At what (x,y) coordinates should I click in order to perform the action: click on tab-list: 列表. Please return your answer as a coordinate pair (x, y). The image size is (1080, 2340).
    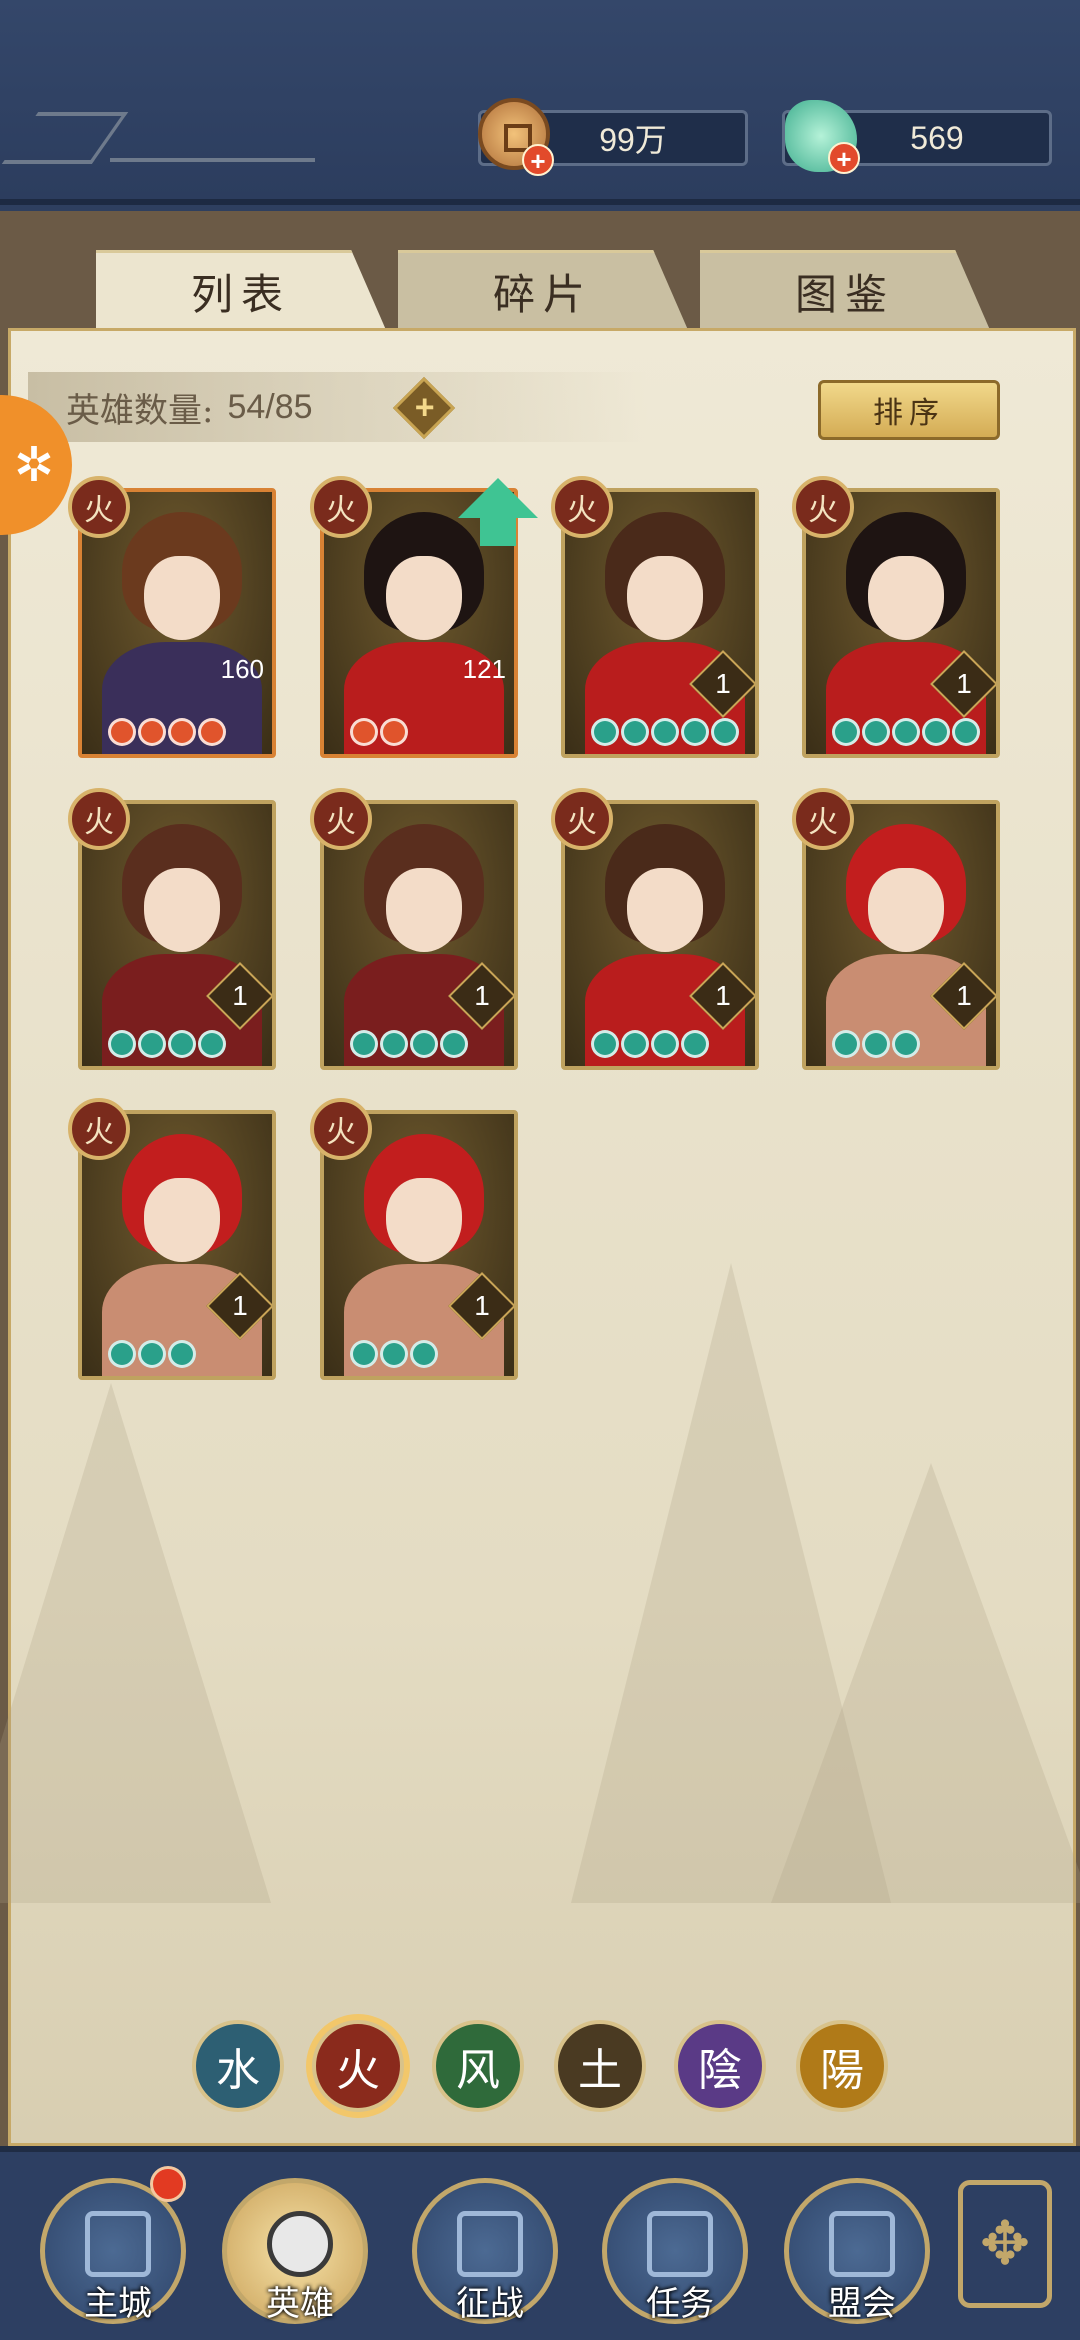
    Looking at the image, I should click on (241, 290).